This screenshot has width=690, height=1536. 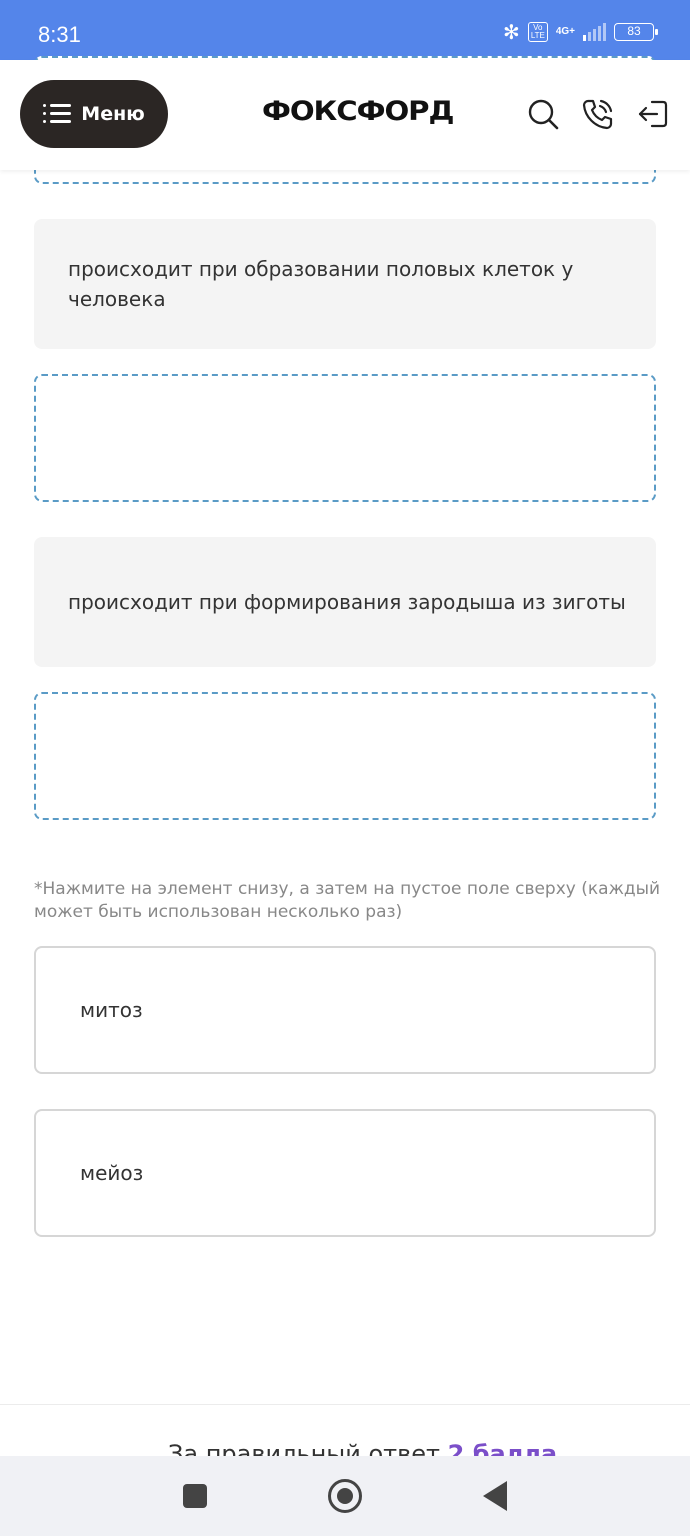 I want to click on answer-option-label: мейоз, so click(x=112, y=1173).